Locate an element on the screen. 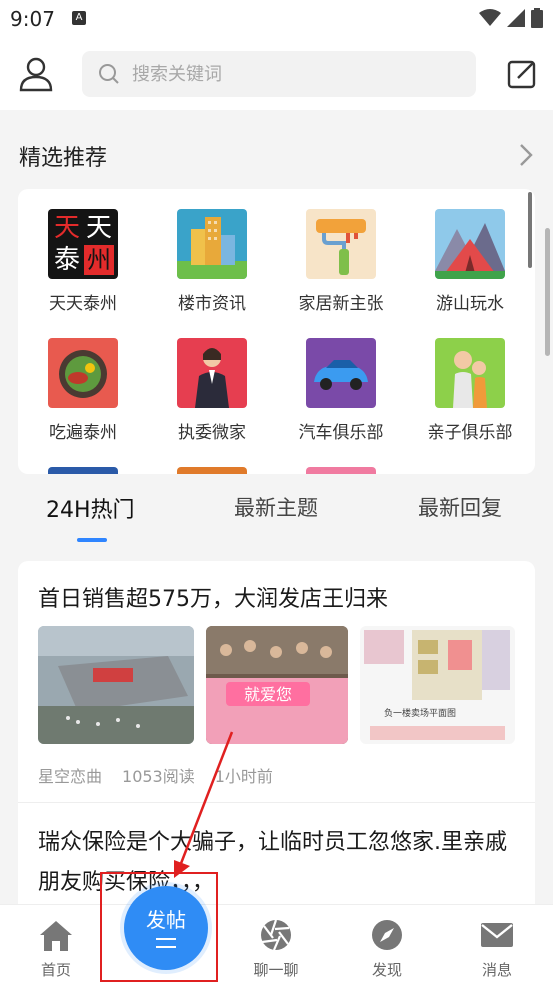 This screenshot has height=984, width=553. parent-child-icon is located at coordinates (470, 373).